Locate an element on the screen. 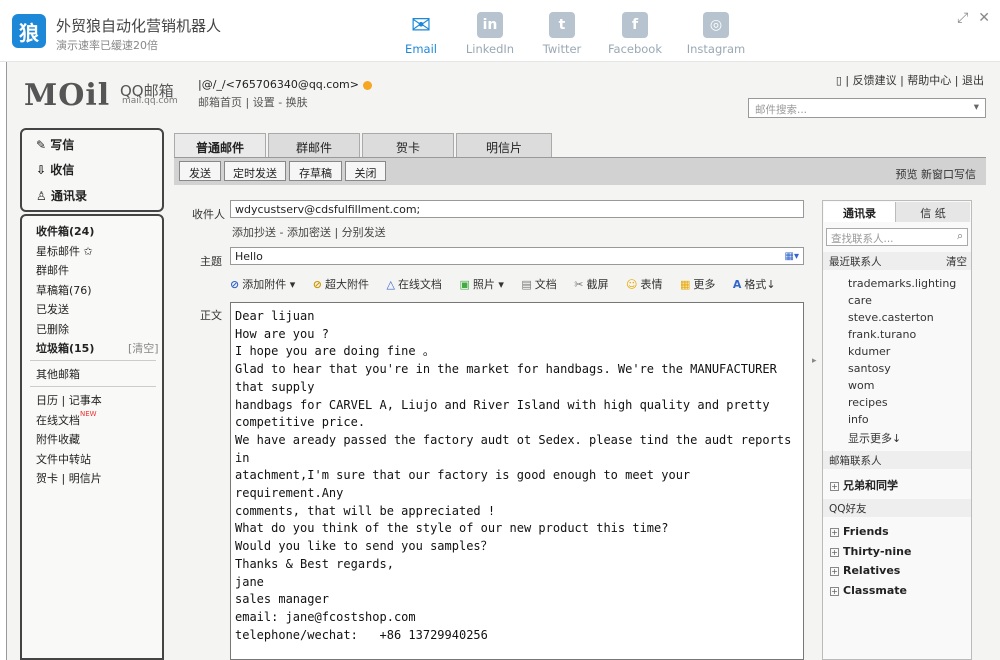 Image resolution: width=1000 pixels, height=660 pixels. tab-contacts: 通讯录 is located at coordinates (860, 212).